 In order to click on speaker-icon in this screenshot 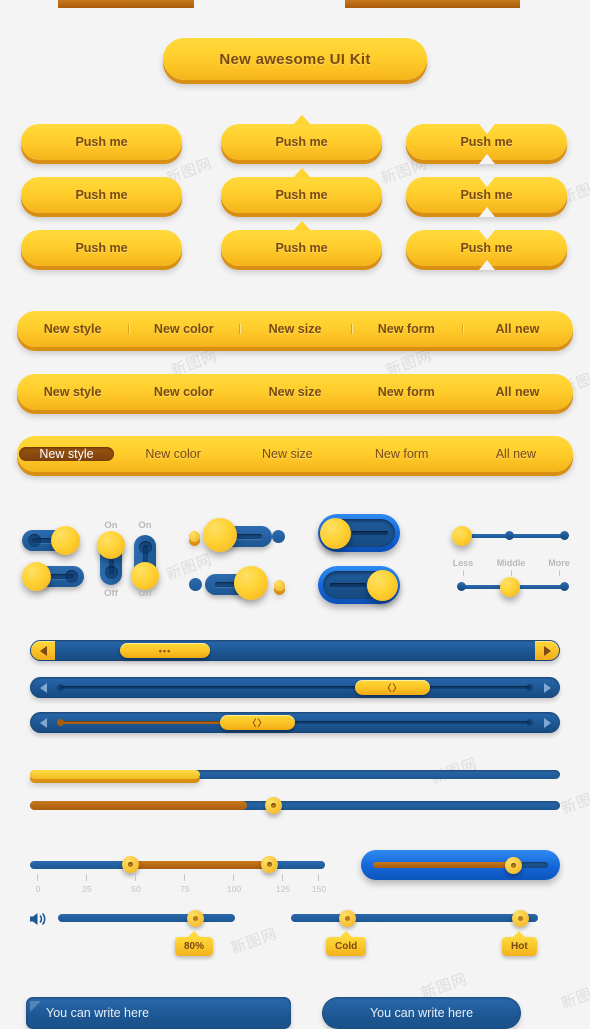, I will do `click(38, 921)`.